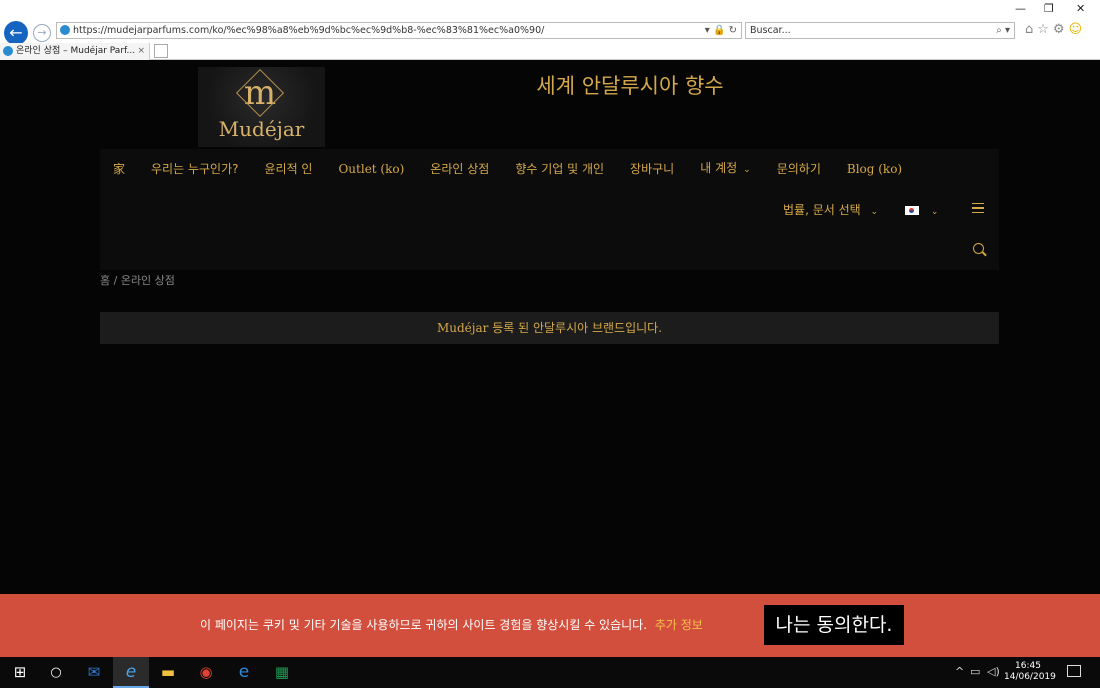  What do you see at coordinates (1003, 30) in the screenshot?
I see `search-icon: ⌕ ▾` at bounding box center [1003, 30].